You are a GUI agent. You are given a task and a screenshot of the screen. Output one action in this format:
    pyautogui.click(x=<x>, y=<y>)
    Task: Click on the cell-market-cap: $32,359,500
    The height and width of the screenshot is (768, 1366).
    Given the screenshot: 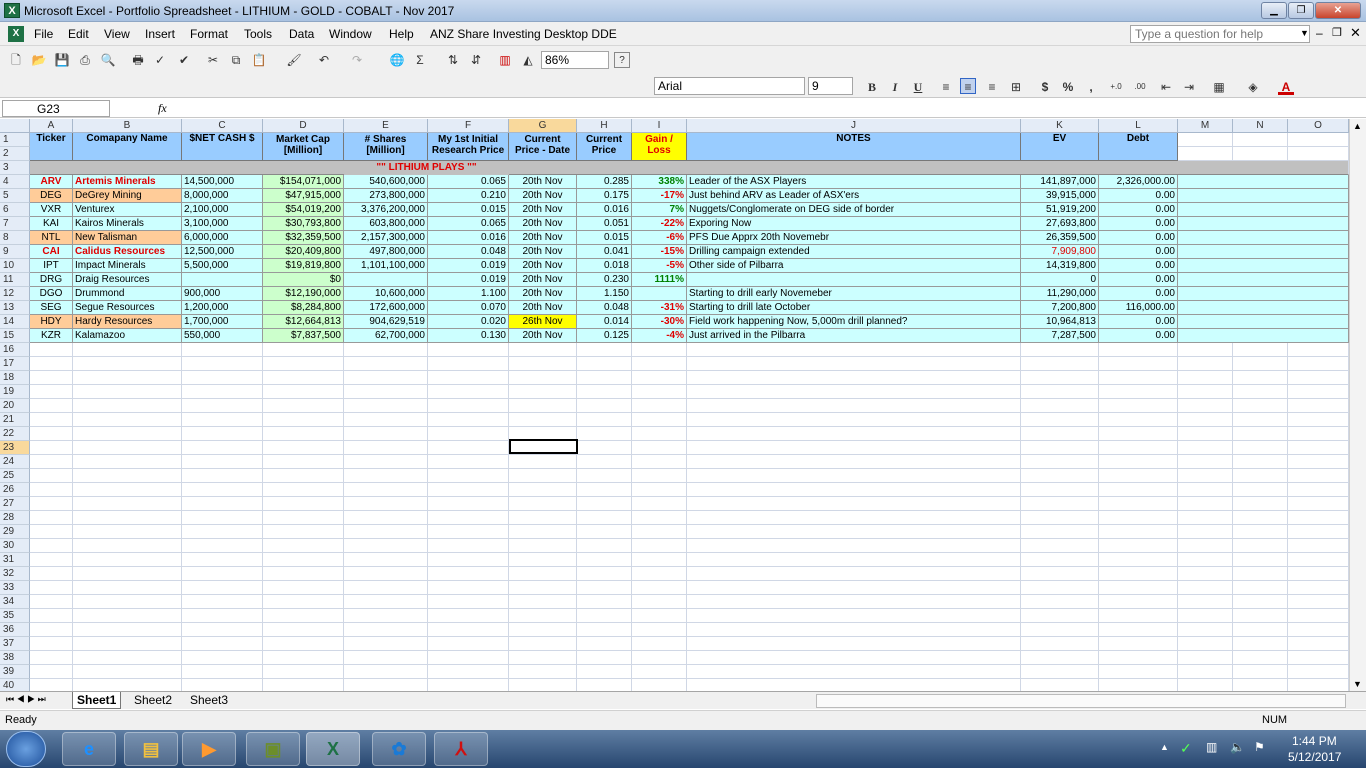 What is the action you would take?
    pyautogui.click(x=303, y=238)
    